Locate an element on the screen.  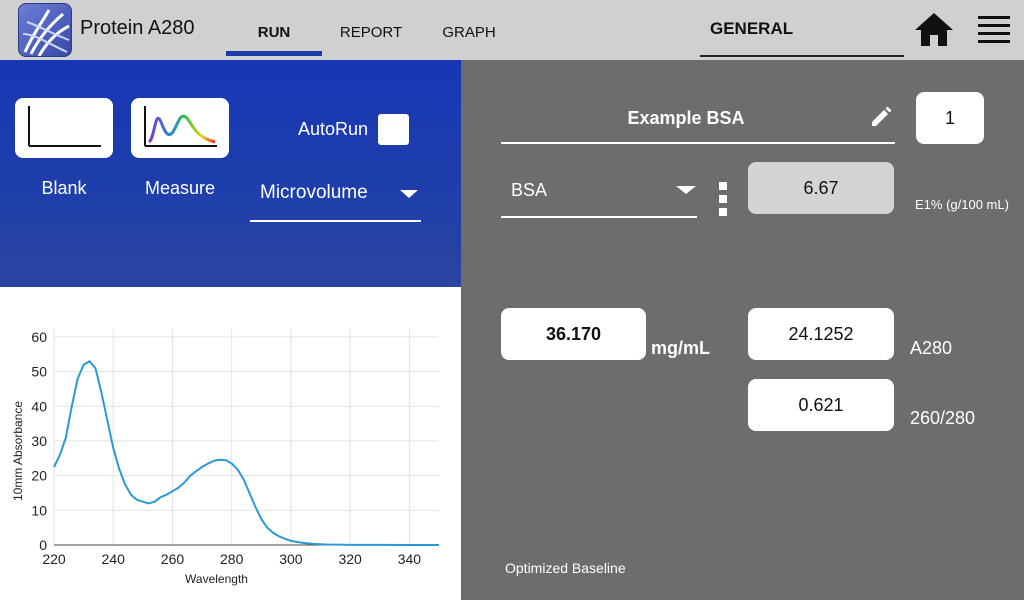
y-axis-label: 10mm Absorbance is located at coordinates (18, 451).